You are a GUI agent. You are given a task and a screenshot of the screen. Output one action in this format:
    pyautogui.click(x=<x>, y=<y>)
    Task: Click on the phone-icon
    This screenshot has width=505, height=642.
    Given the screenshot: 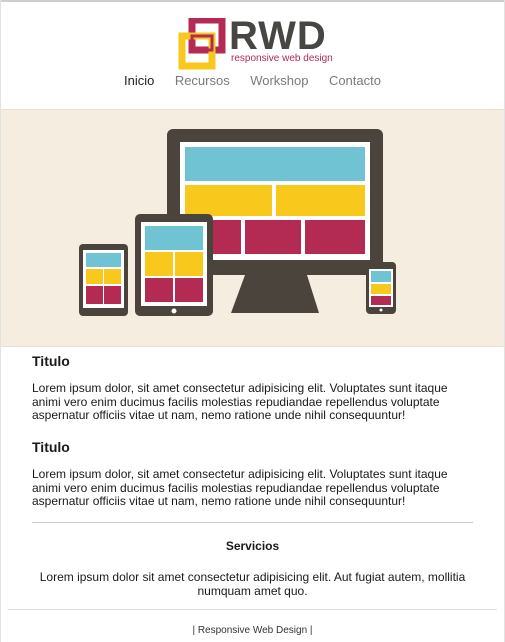 What is the action you would take?
    pyautogui.click(x=381, y=288)
    